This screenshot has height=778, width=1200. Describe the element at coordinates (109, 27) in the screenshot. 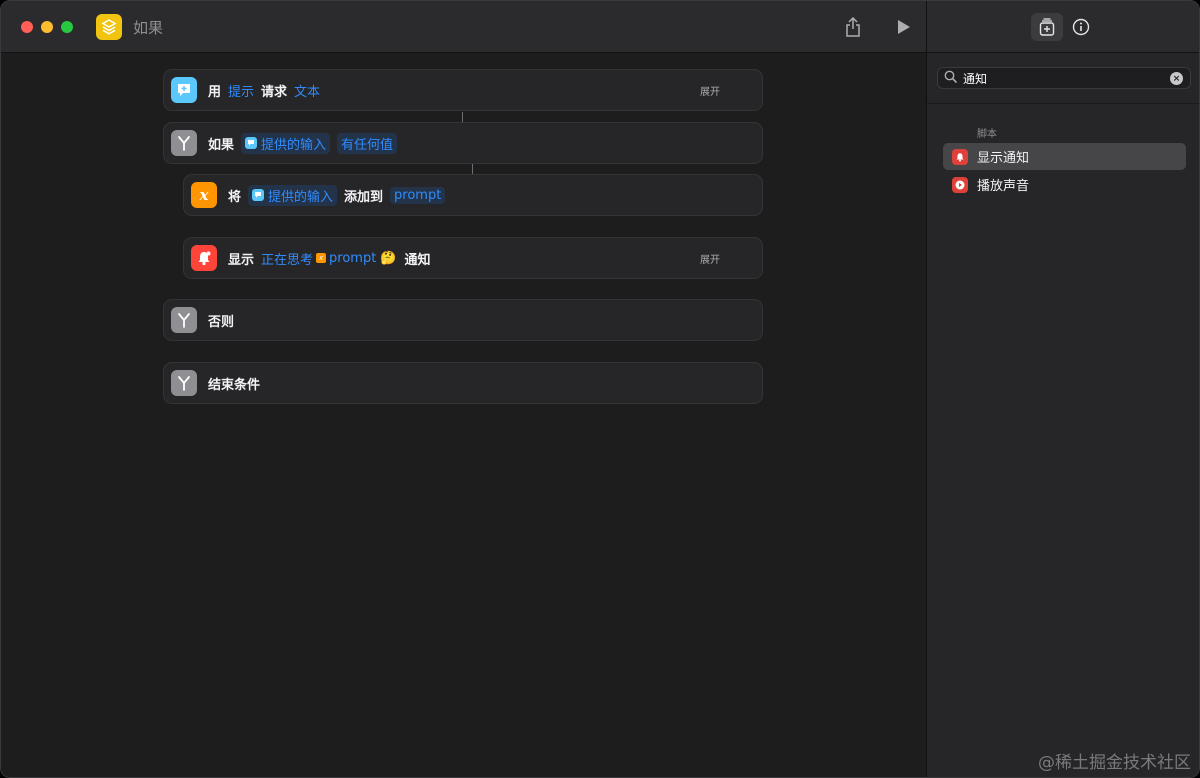

I see `shortcut-icon` at that location.